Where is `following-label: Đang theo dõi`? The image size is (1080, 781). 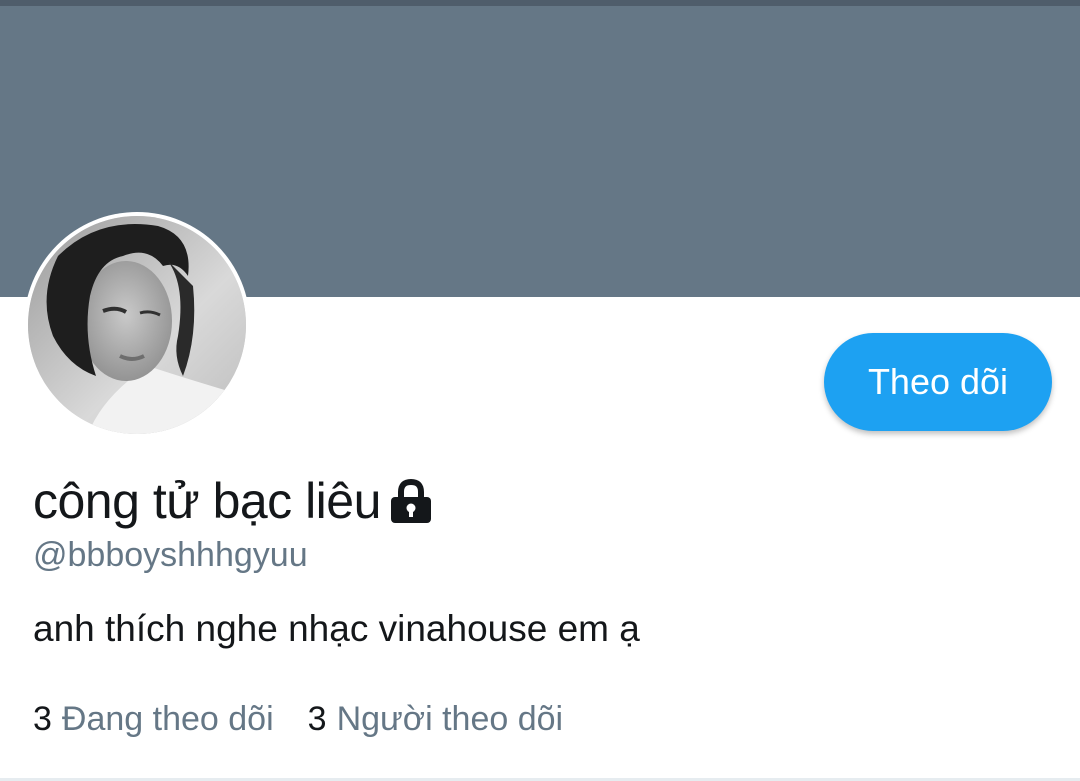 following-label: Đang theo dõi is located at coordinates (167, 719).